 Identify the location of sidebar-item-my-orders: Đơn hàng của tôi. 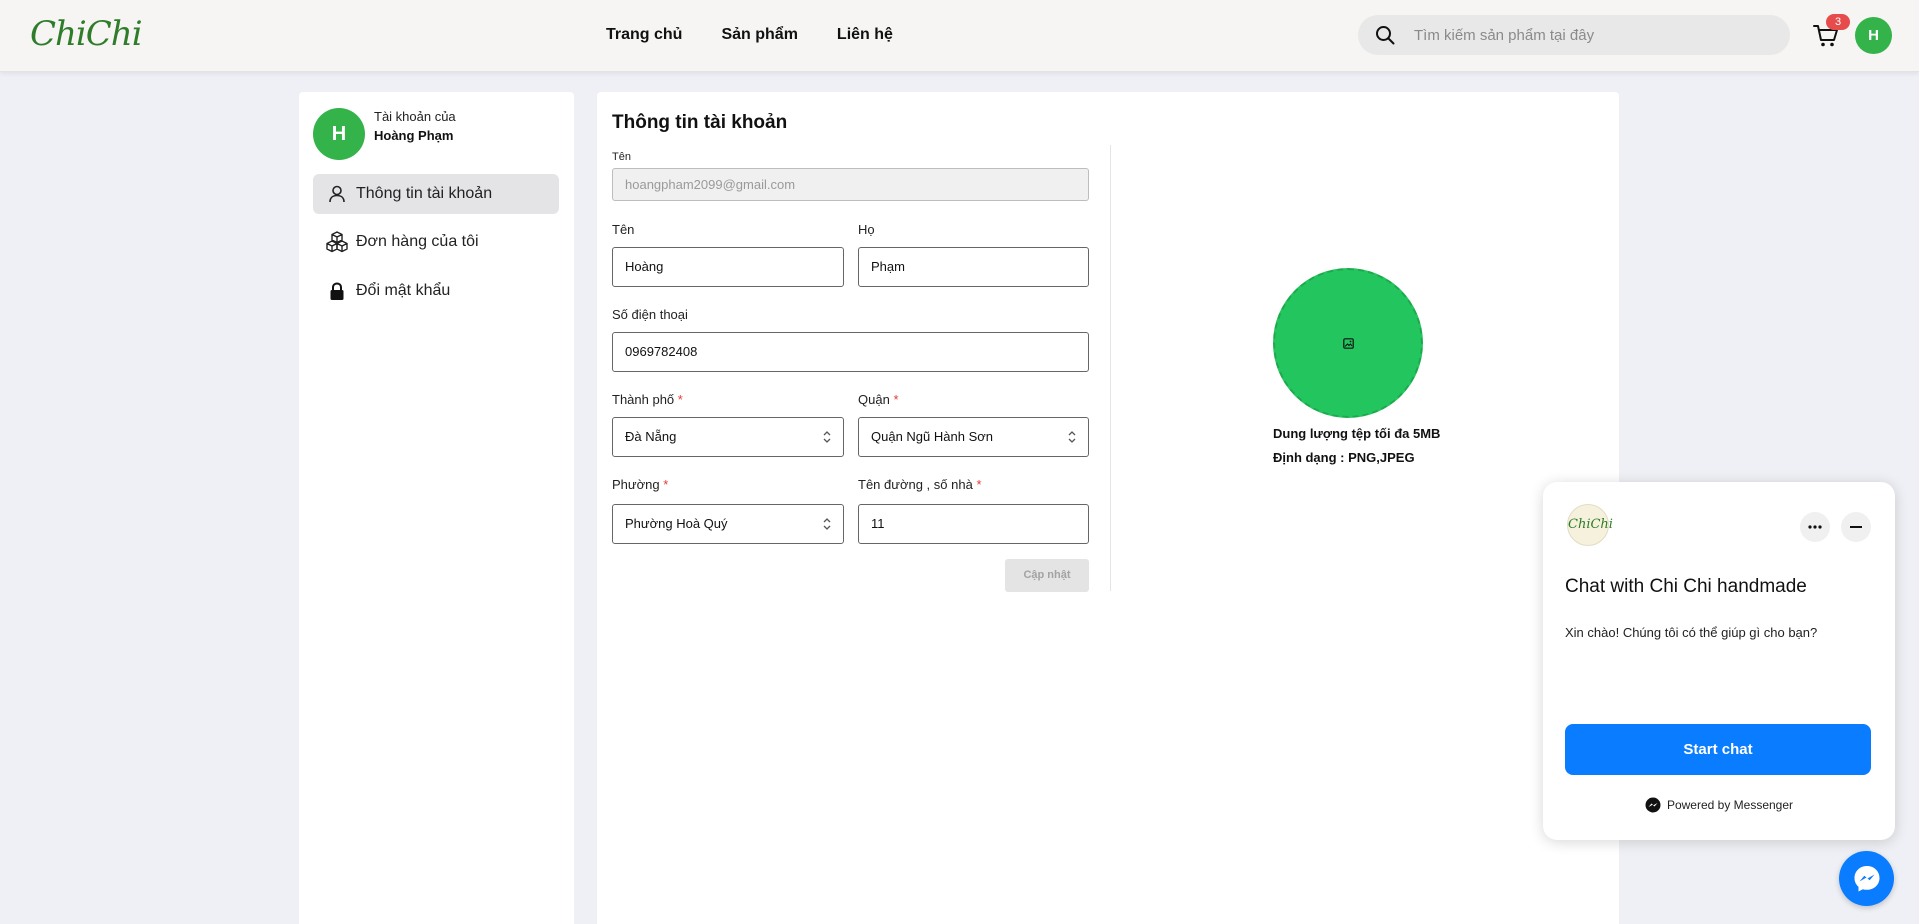
(436, 242).